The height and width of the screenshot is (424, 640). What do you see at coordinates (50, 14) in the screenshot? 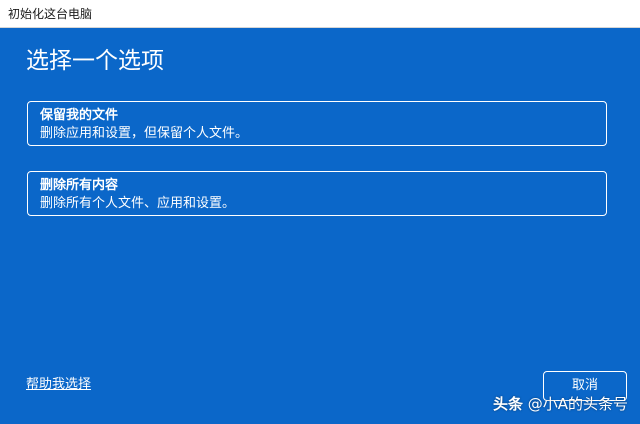
I see `window-title: 初始化这台电脑` at bounding box center [50, 14].